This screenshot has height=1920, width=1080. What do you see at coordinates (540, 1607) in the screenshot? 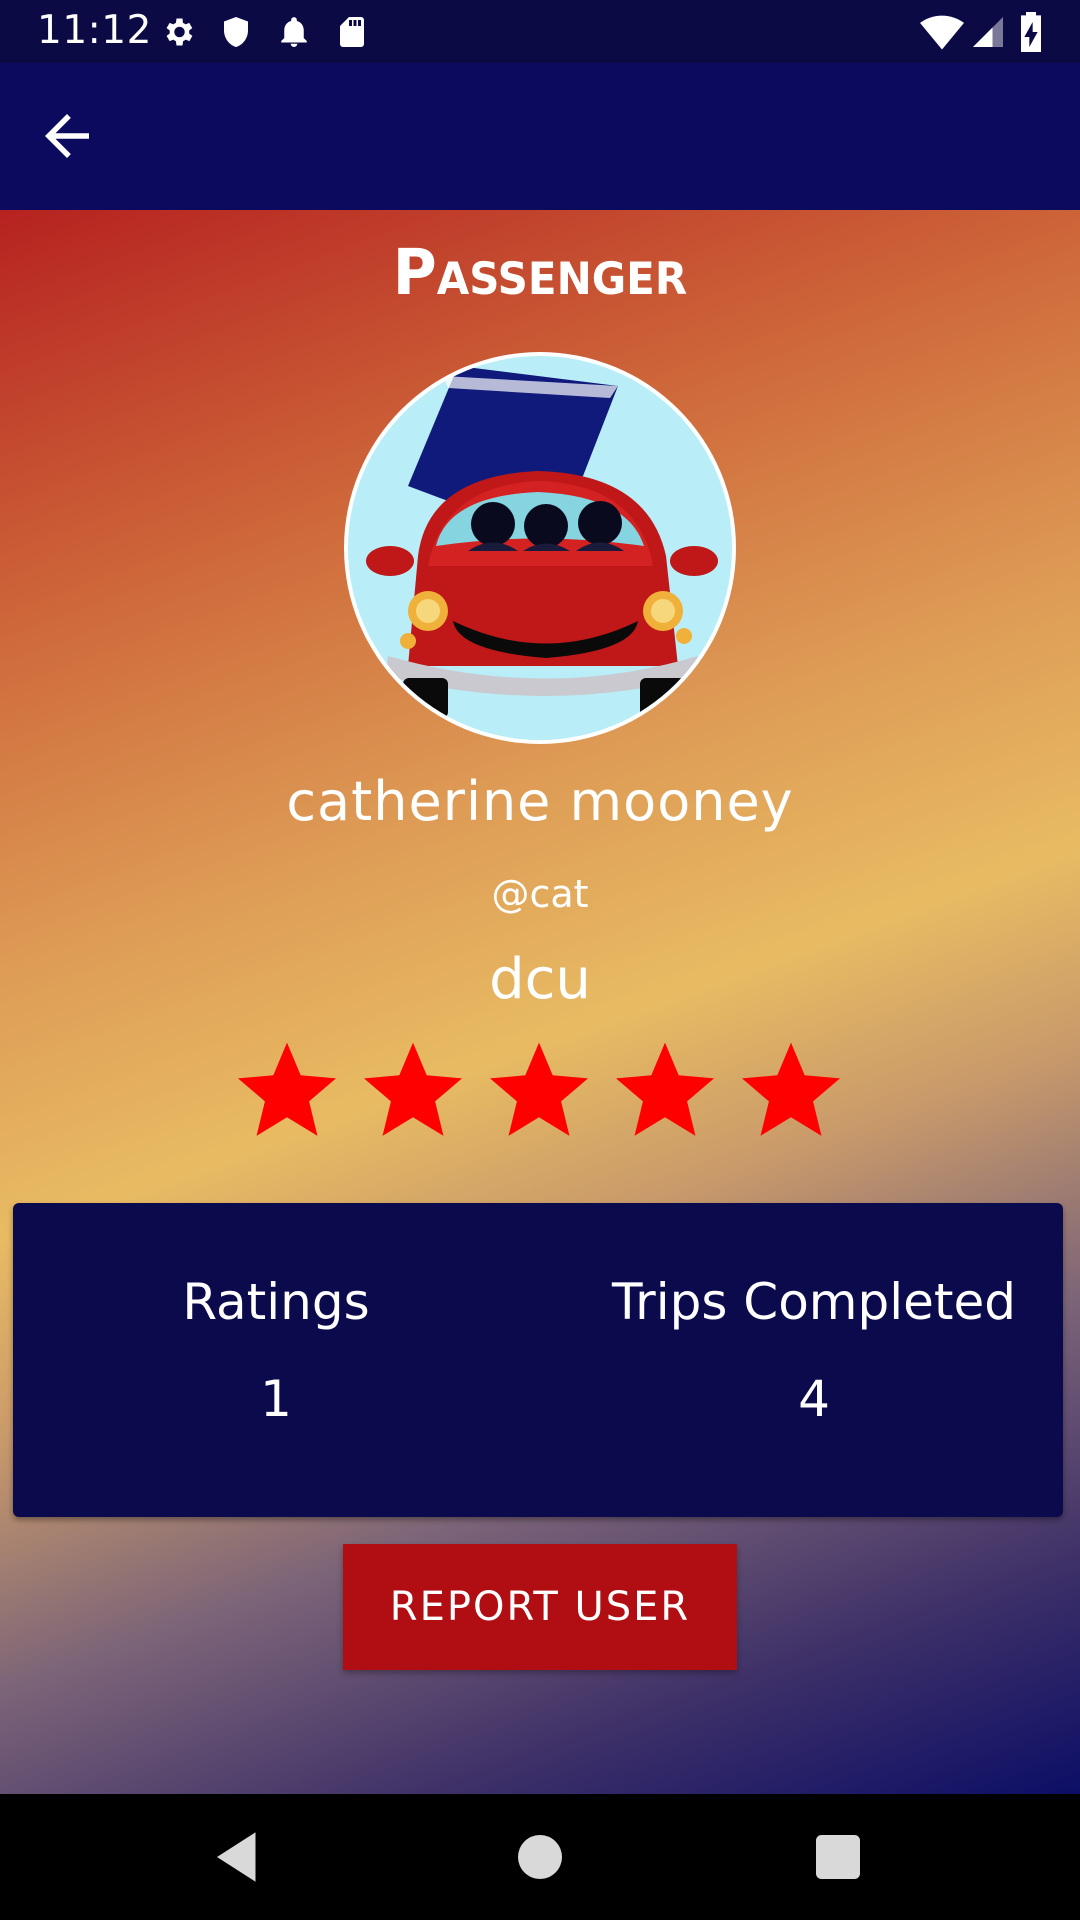
I see `report-user-button: REPORT USER` at bounding box center [540, 1607].